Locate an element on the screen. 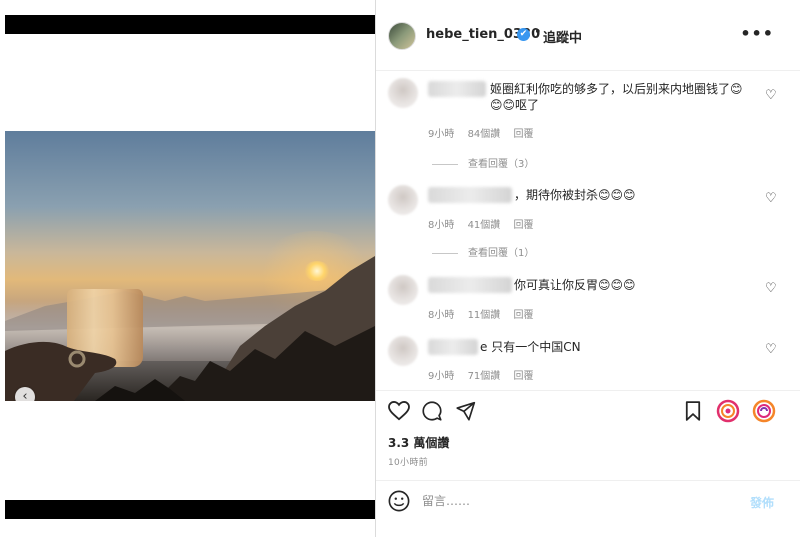 The width and height of the screenshot is (800, 538). save-icon is located at coordinates (693, 411).